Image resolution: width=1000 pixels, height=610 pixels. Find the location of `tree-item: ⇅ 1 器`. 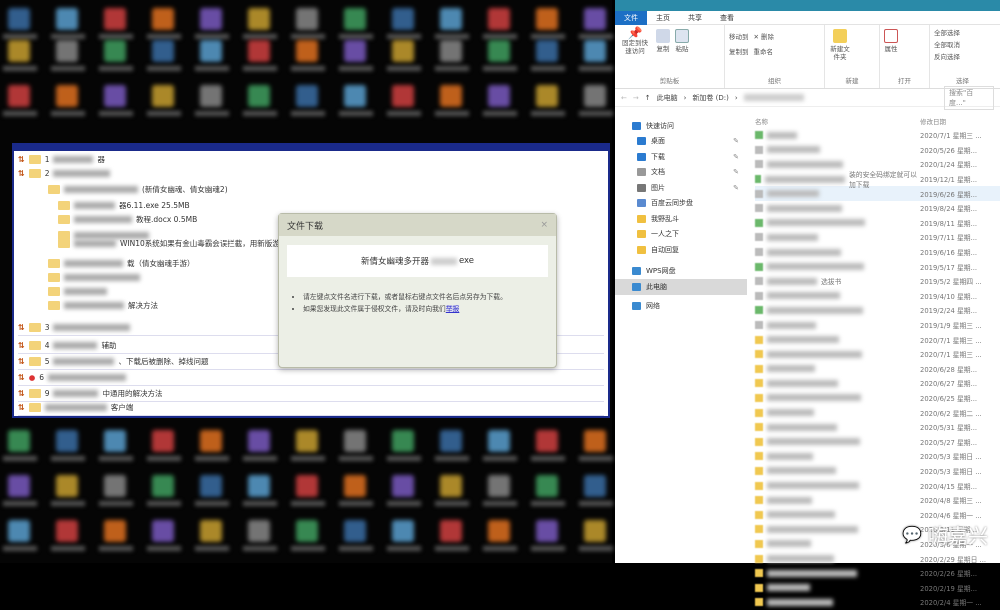

tree-item: ⇅ 1 器 is located at coordinates (61, 159).